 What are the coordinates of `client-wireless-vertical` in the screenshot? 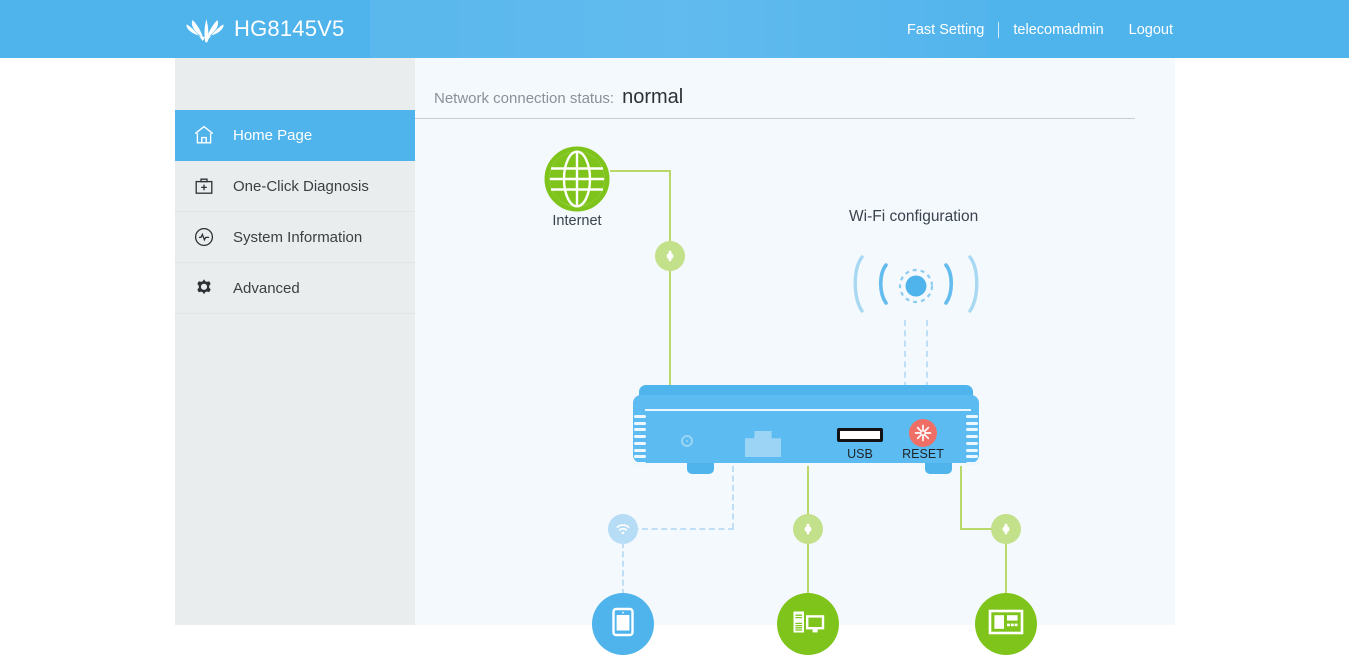 It's located at (733, 497).